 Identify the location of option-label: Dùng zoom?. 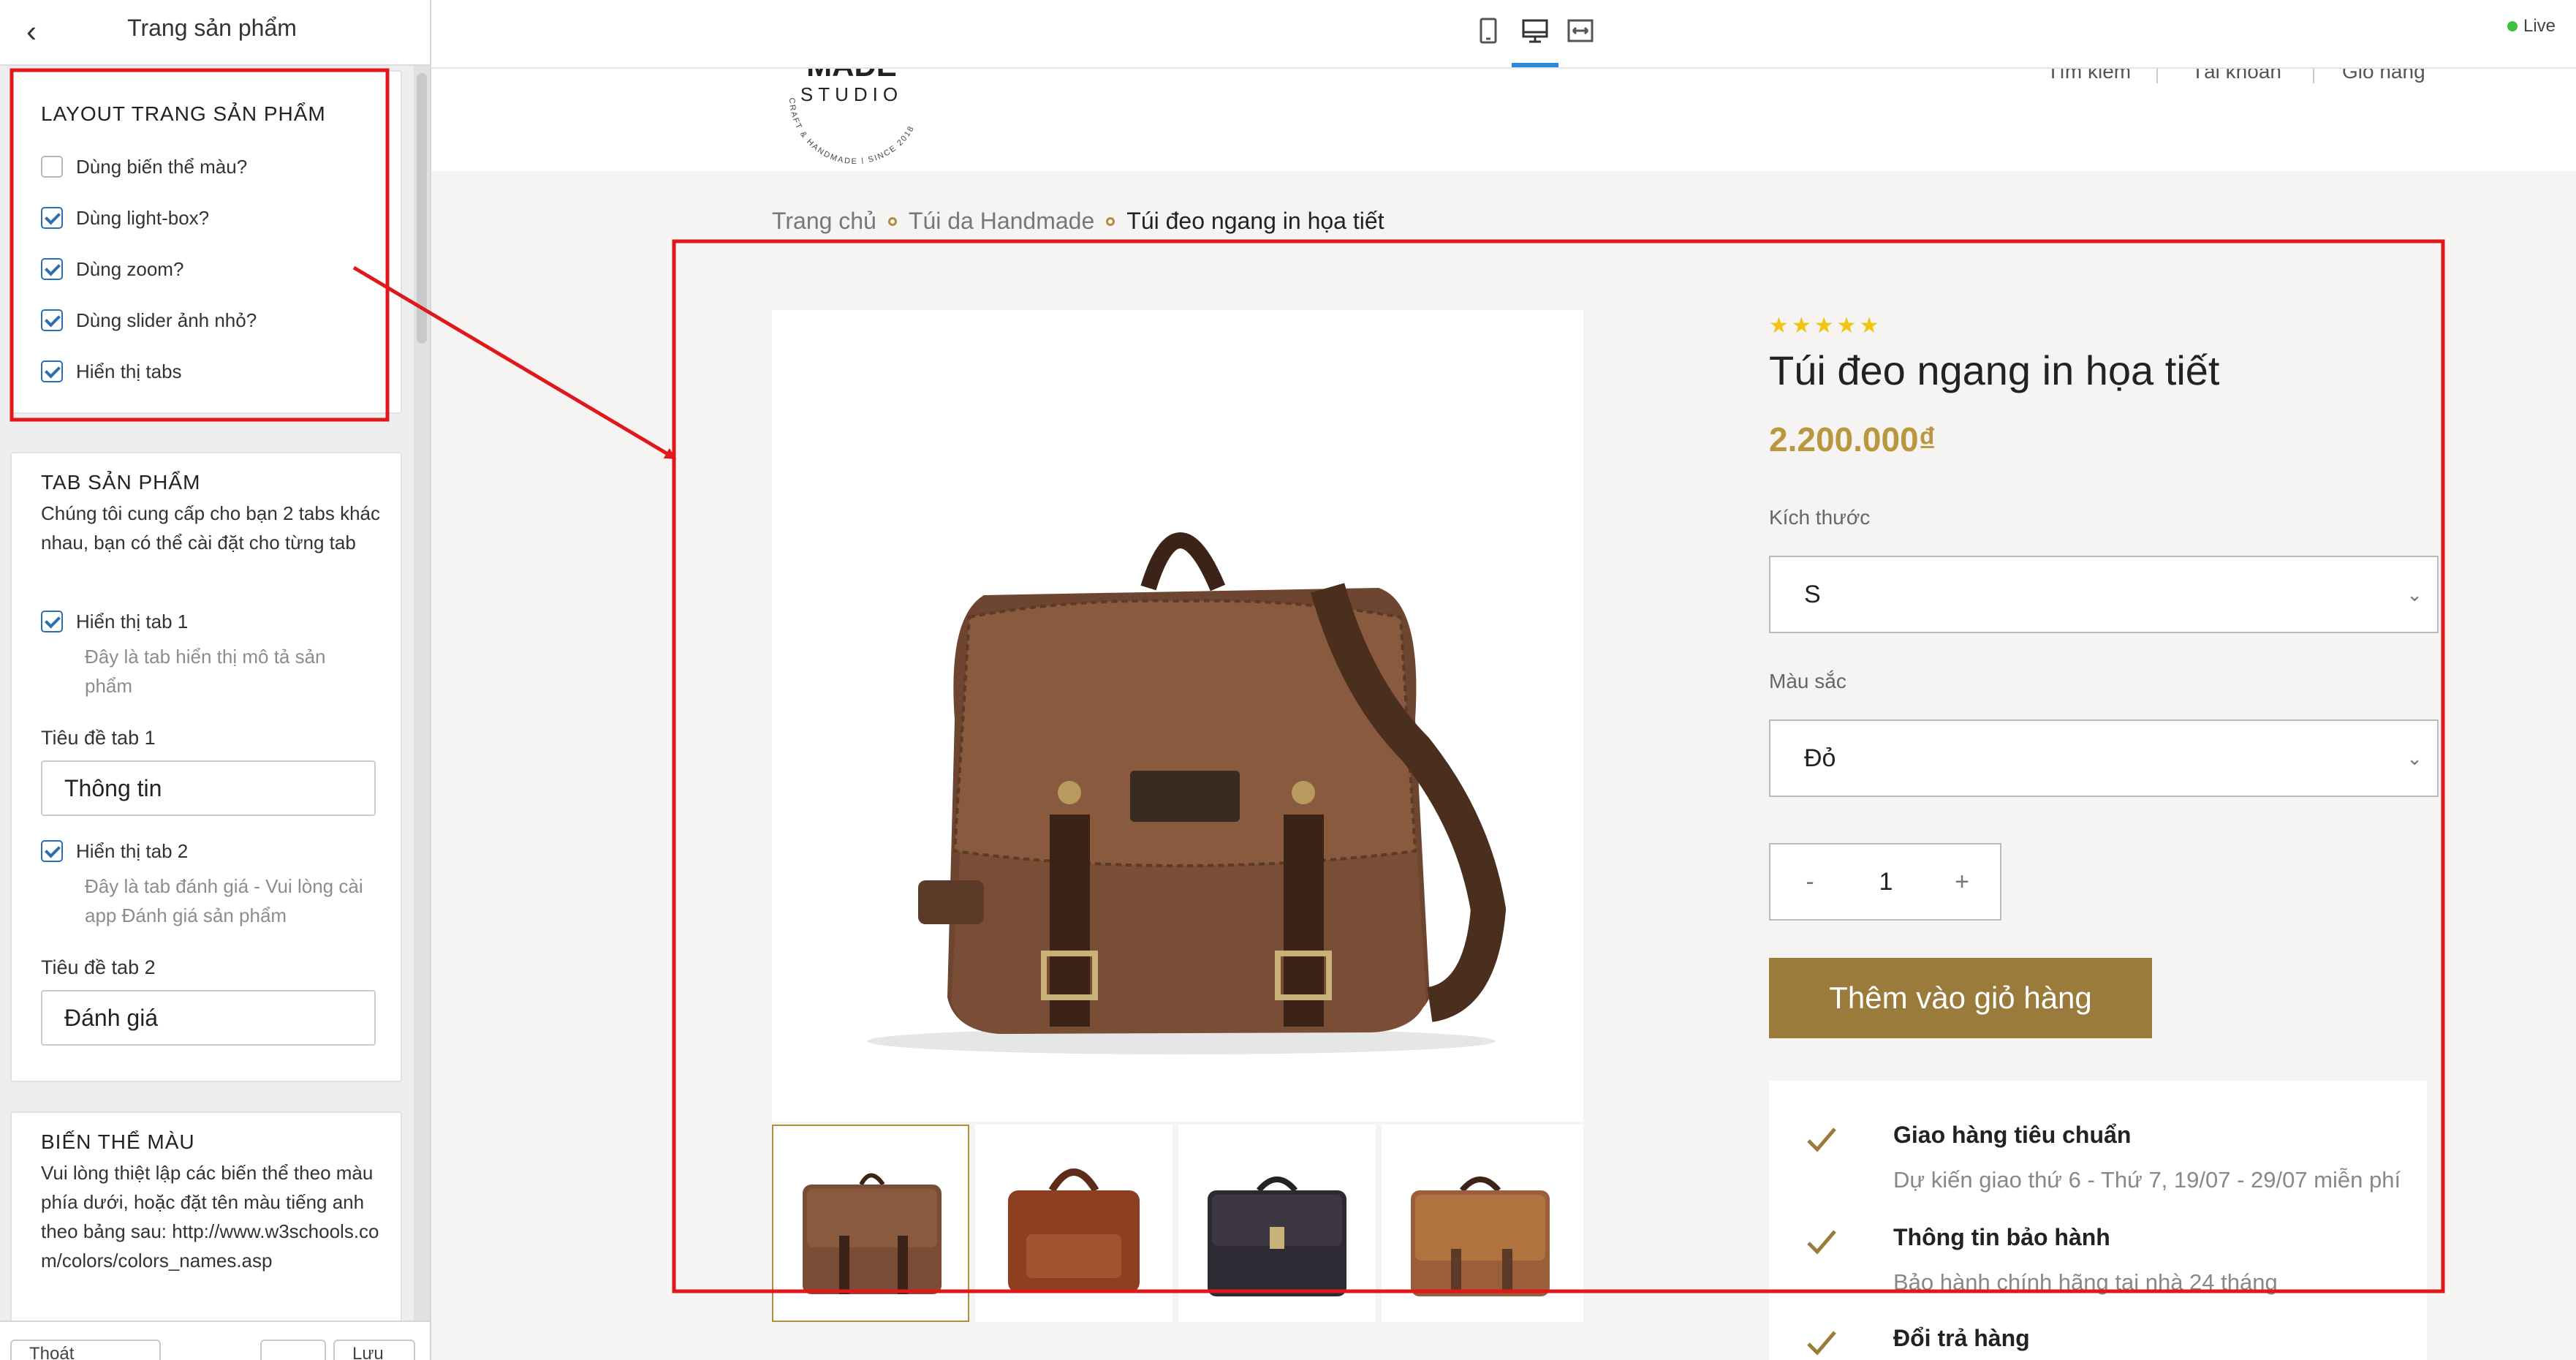
(130, 269).